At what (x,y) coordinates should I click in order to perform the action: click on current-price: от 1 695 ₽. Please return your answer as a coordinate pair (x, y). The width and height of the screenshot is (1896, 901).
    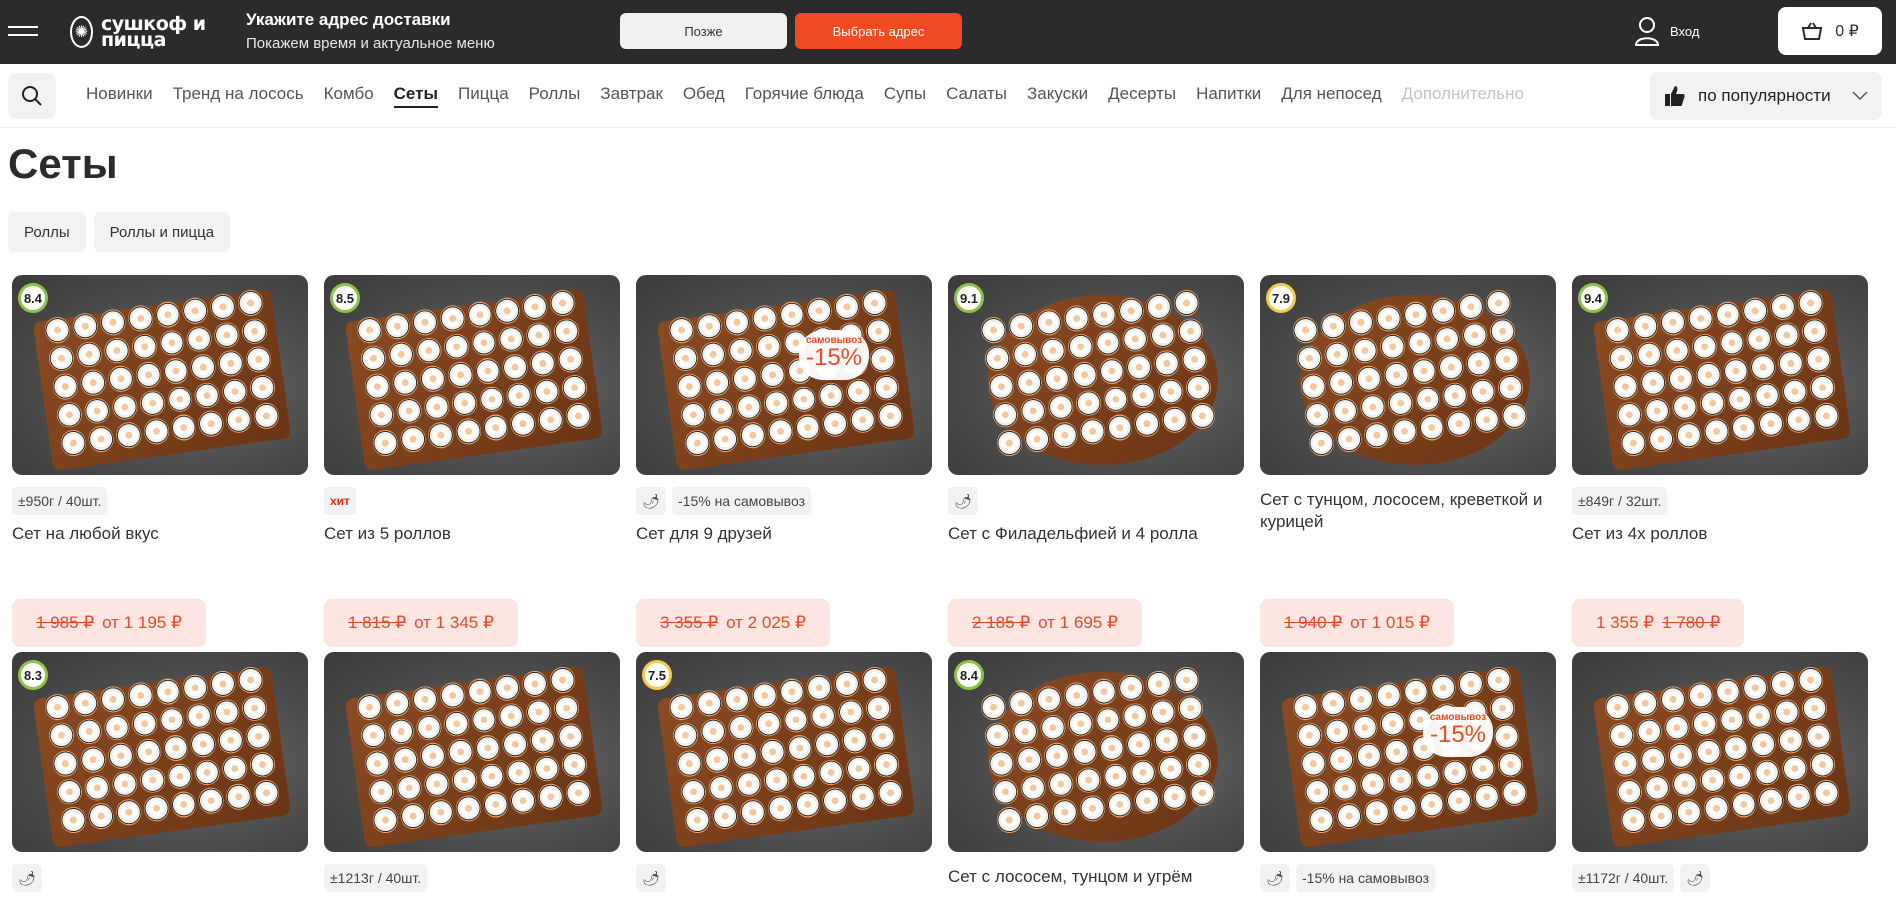
    Looking at the image, I should click on (1078, 622).